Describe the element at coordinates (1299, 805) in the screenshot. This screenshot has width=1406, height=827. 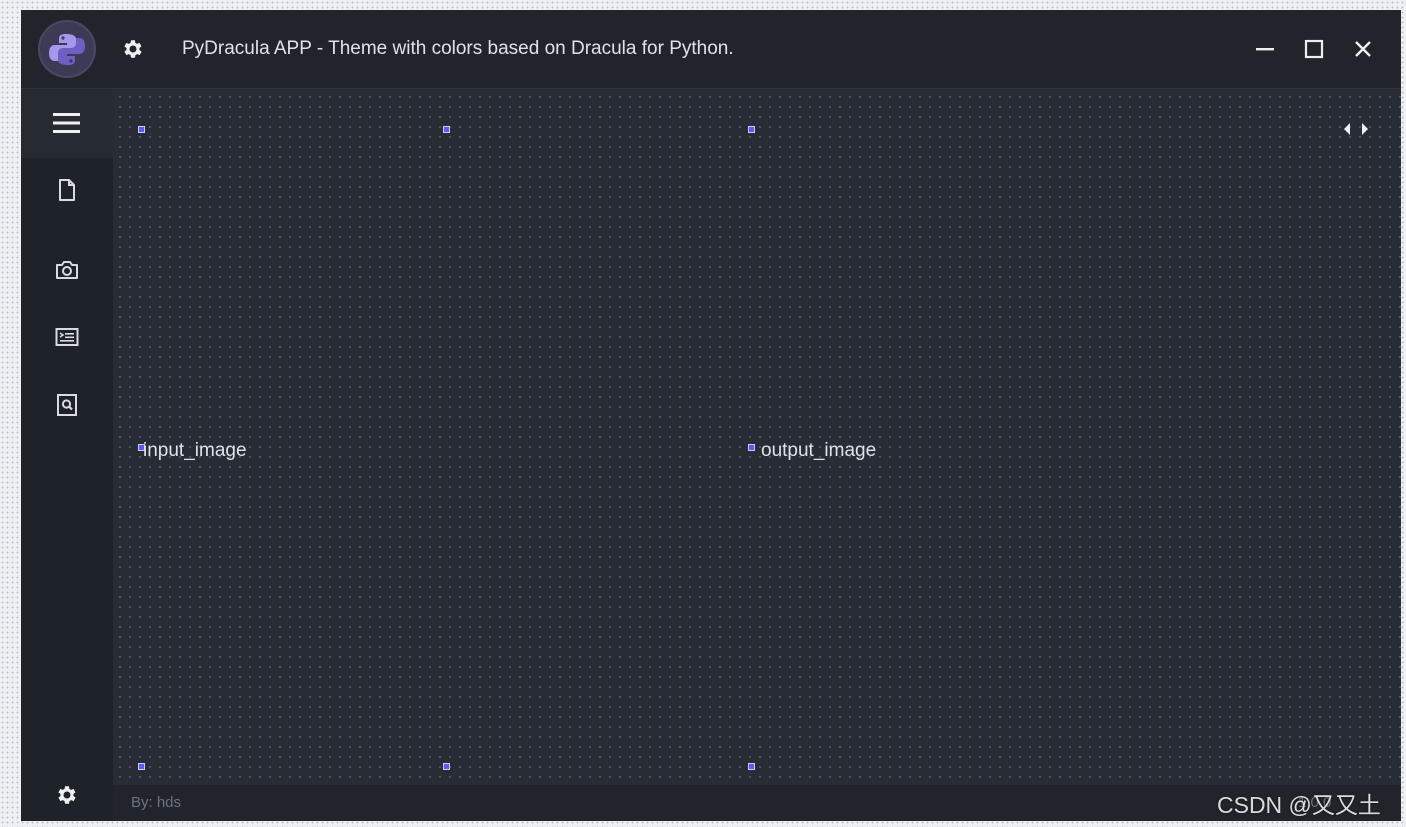
I see `watermark-text: CSDN @又又土` at that location.